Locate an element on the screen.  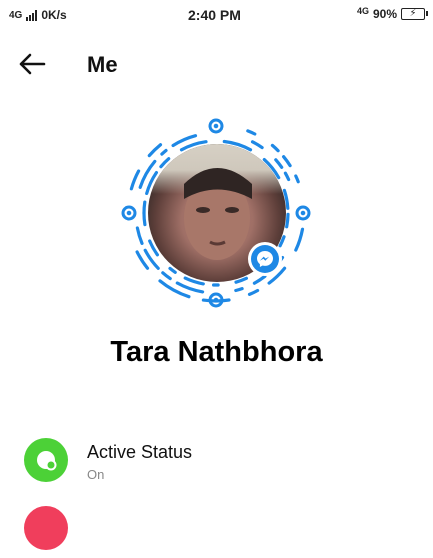
messenger-icon is located at coordinates (265, 259).